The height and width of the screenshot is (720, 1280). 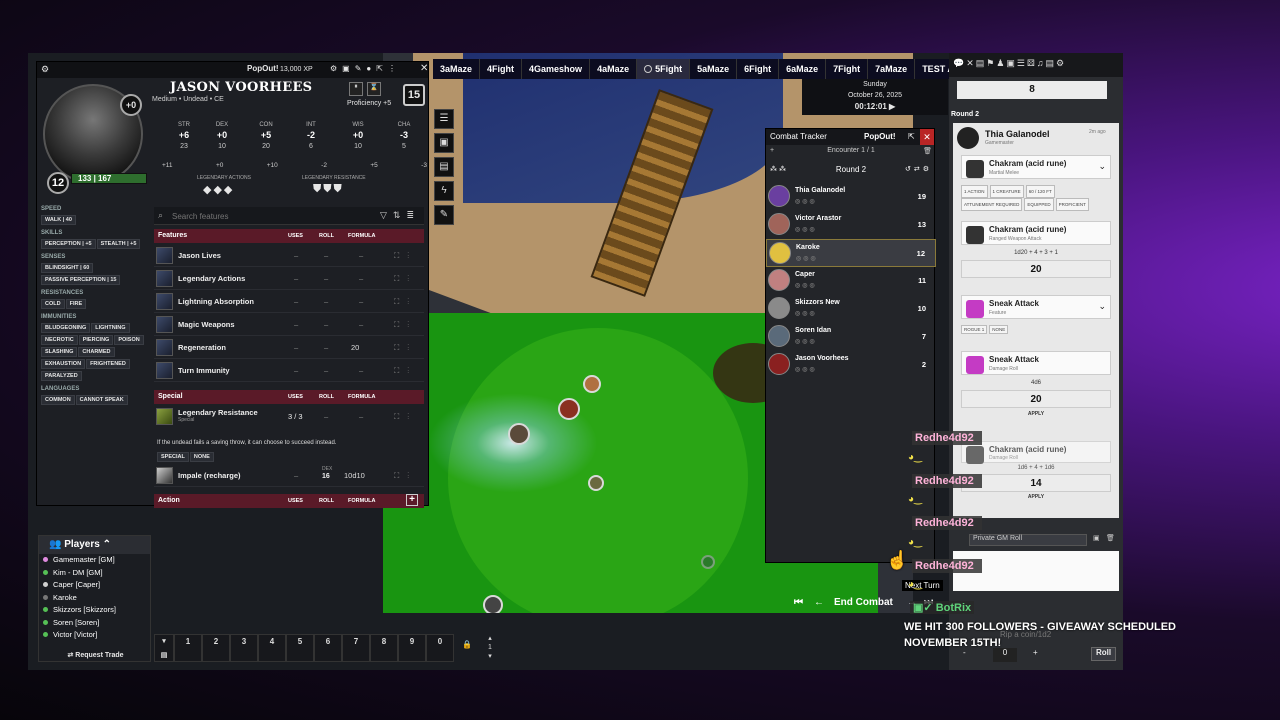 I want to click on lock-icon: ▣, so click(x=444, y=143).